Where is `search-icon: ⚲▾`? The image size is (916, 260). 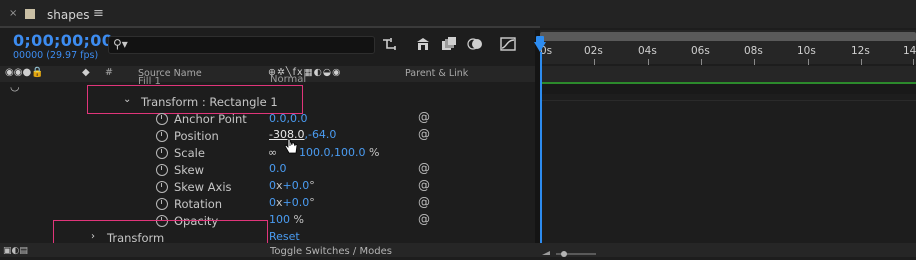 search-icon: ⚲▾ is located at coordinates (120, 44).